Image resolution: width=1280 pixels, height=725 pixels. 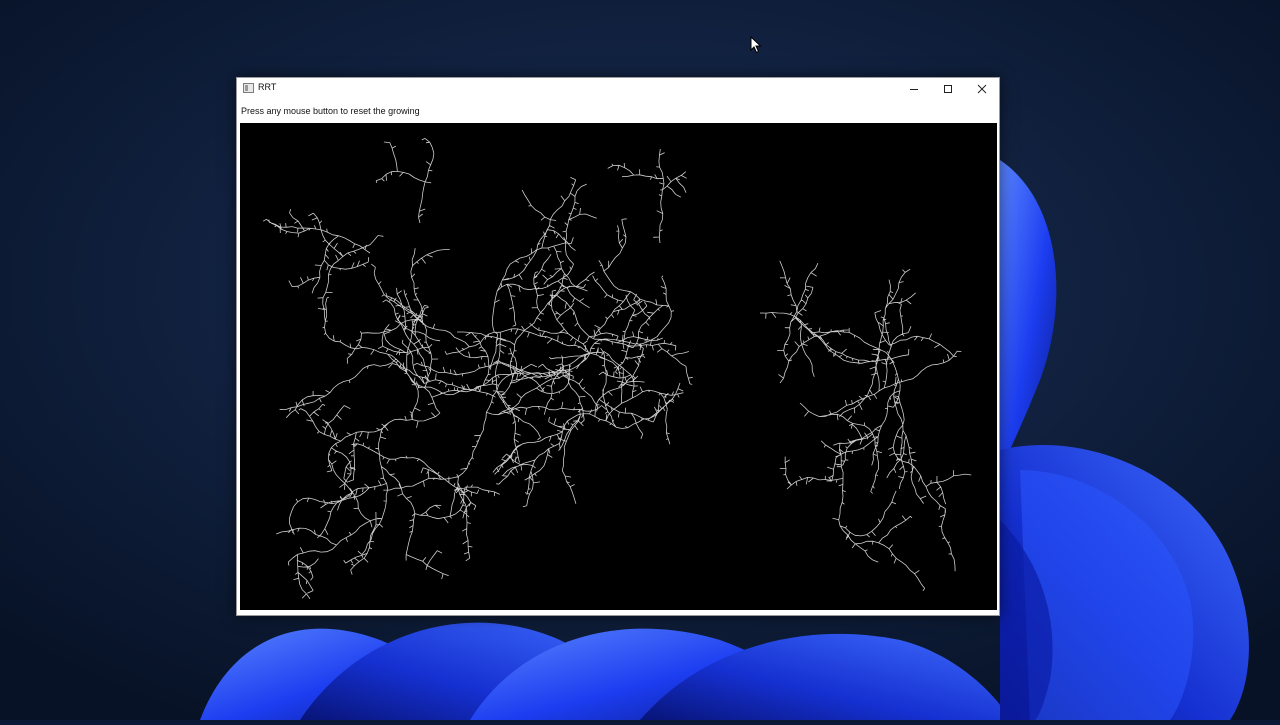 I want to click on close-icon, so click(x=982, y=89).